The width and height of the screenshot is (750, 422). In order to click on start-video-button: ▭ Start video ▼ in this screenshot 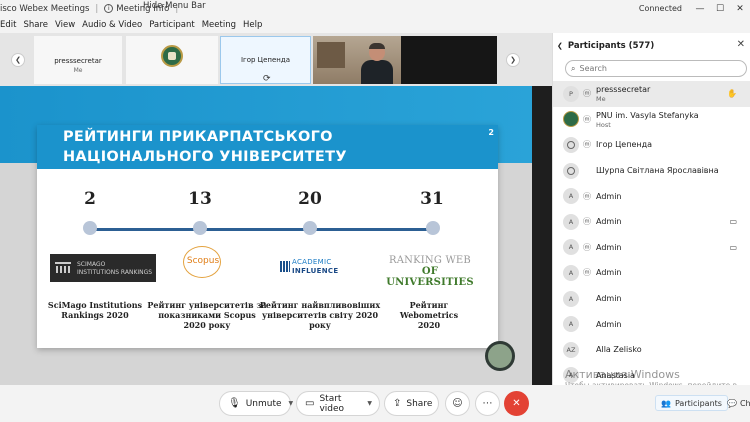, I will do `click(338, 403)`.